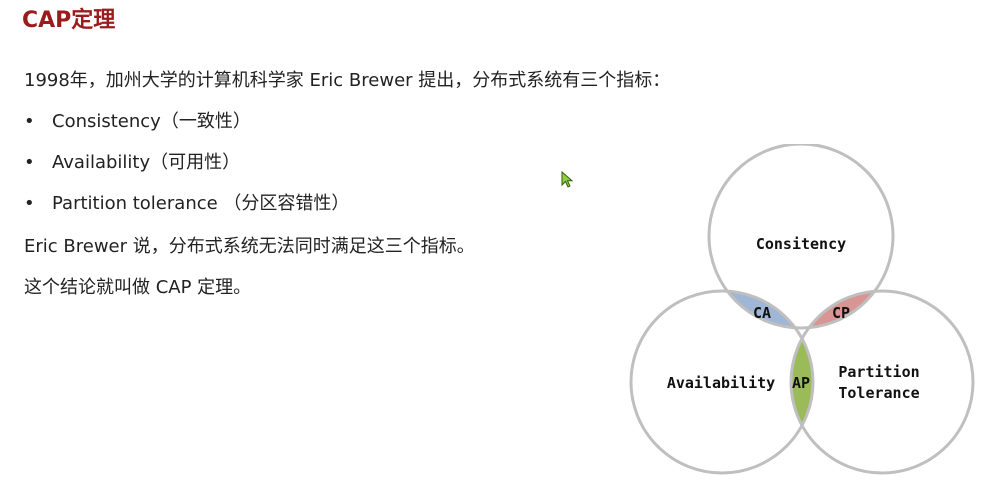 The image size is (1001, 494). Describe the element at coordinates (138, 287) in the screenshot. I see `conclusion-text: 这个结论就叫做 CAP 定理。` at that location.